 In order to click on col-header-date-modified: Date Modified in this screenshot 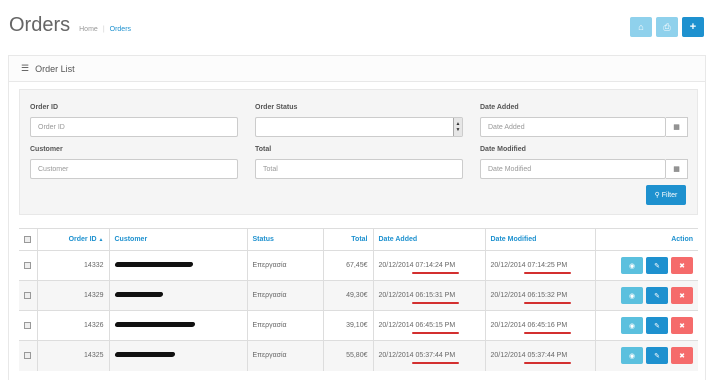, I will do `click(540, 239)`.